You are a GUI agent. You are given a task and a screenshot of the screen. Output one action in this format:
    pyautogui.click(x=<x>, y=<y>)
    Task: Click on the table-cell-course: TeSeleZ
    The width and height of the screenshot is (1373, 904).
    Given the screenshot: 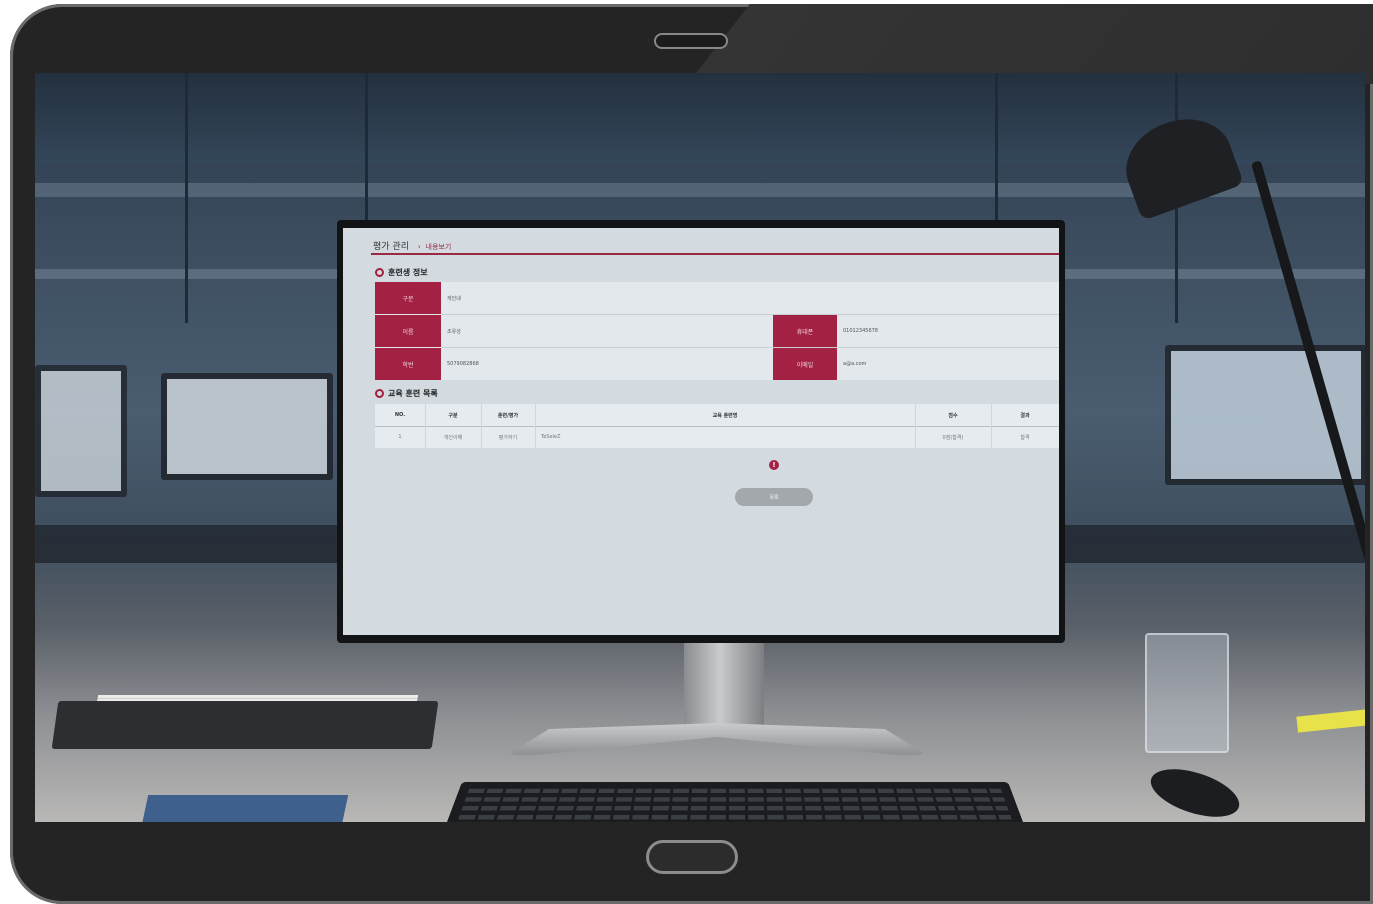 What is the action you would take?
    pyautogui.click(x=728, y=437)
    